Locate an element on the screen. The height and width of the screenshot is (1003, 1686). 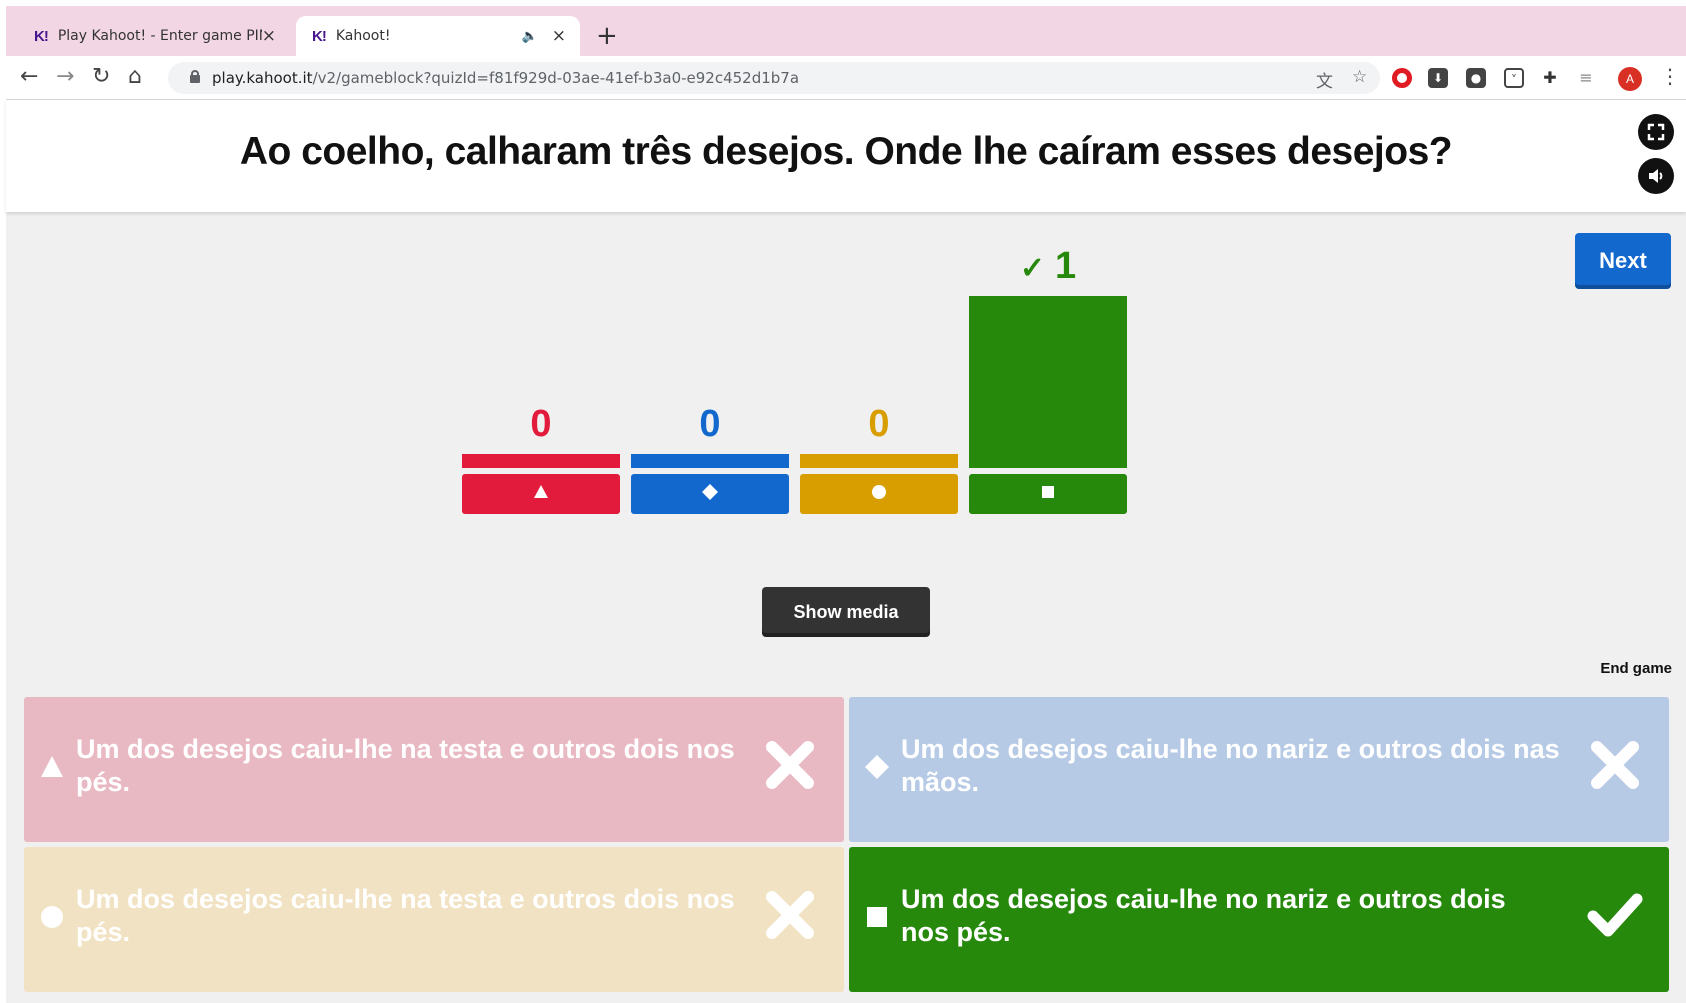
bar-square: ✓ 1 is located at coordinates (1048, 367).